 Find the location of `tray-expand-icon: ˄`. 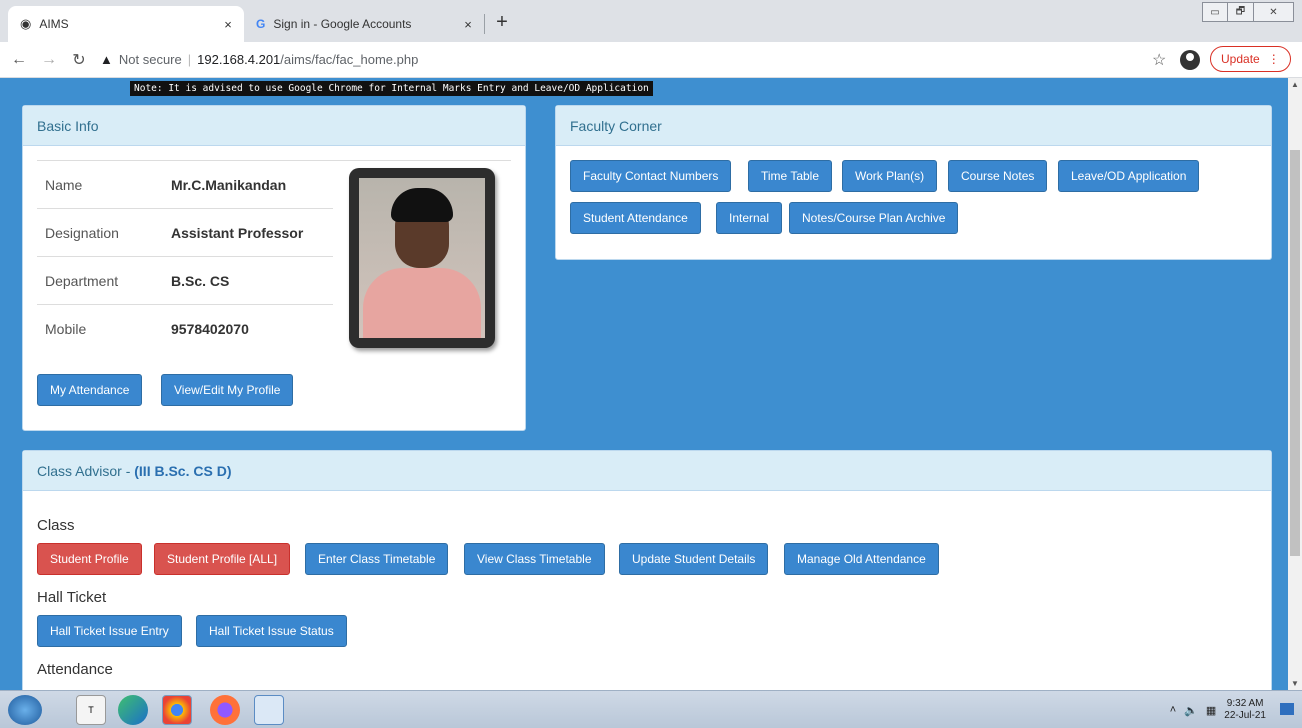

tray-expand-icon: ˄ is located at coordinates (1173, 710).